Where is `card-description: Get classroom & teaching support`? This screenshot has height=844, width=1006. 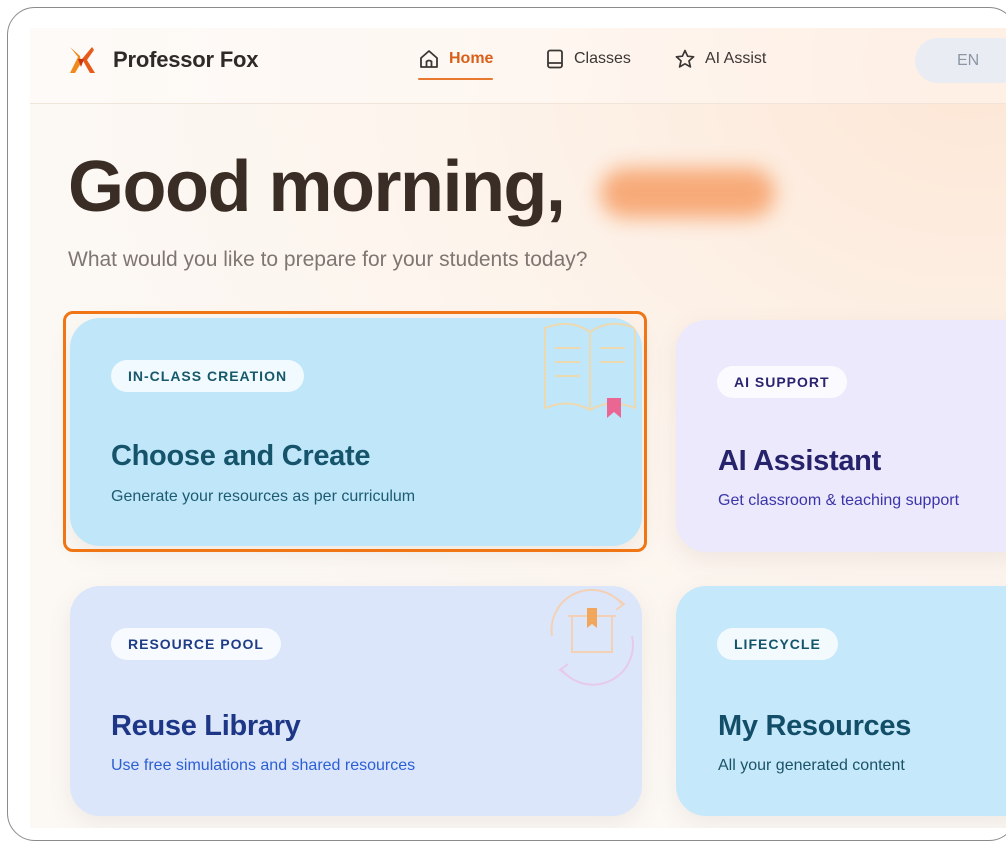
card-description: Get classroom & teaching support is located at coordinates (839, 500).